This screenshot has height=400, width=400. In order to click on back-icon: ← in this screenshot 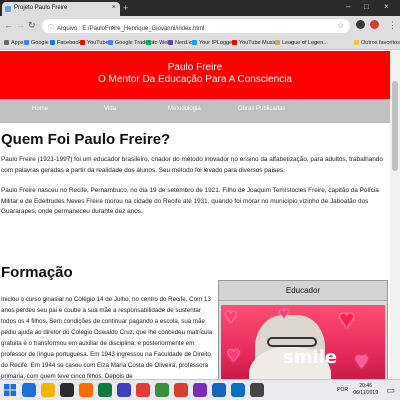, I will do `click(8, 25)`.